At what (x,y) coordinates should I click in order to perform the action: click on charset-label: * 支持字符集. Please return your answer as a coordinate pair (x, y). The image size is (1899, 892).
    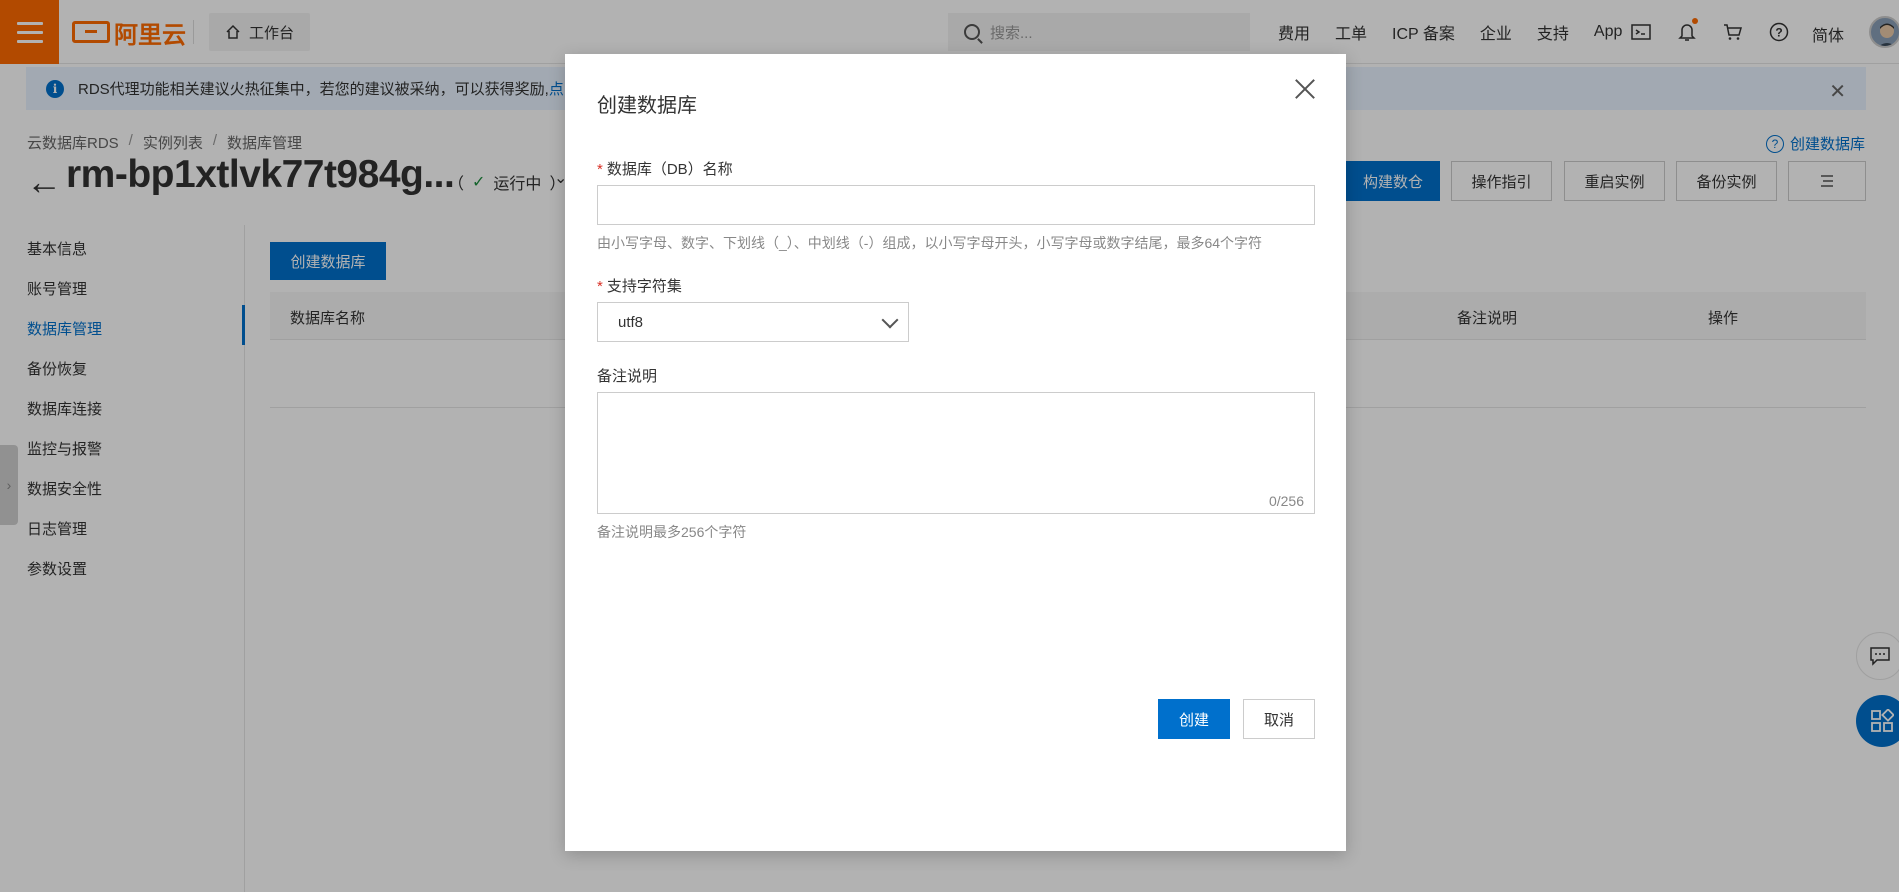
    Looking at the image, I should click on (639, 285).